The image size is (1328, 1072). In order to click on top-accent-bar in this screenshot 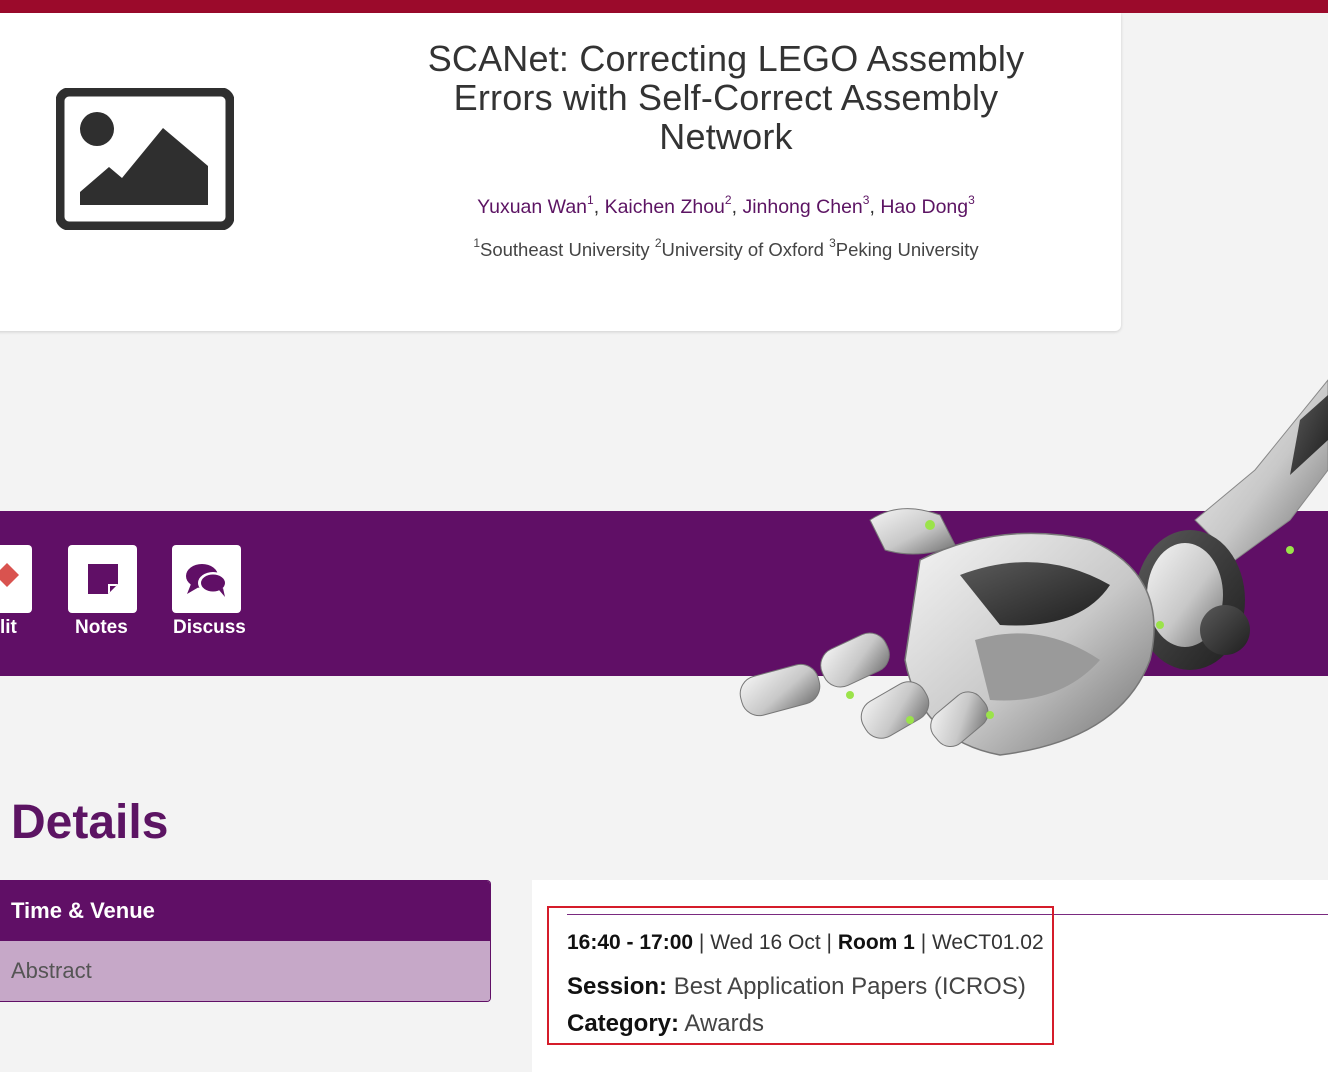, I will do `click(664, 6)`.